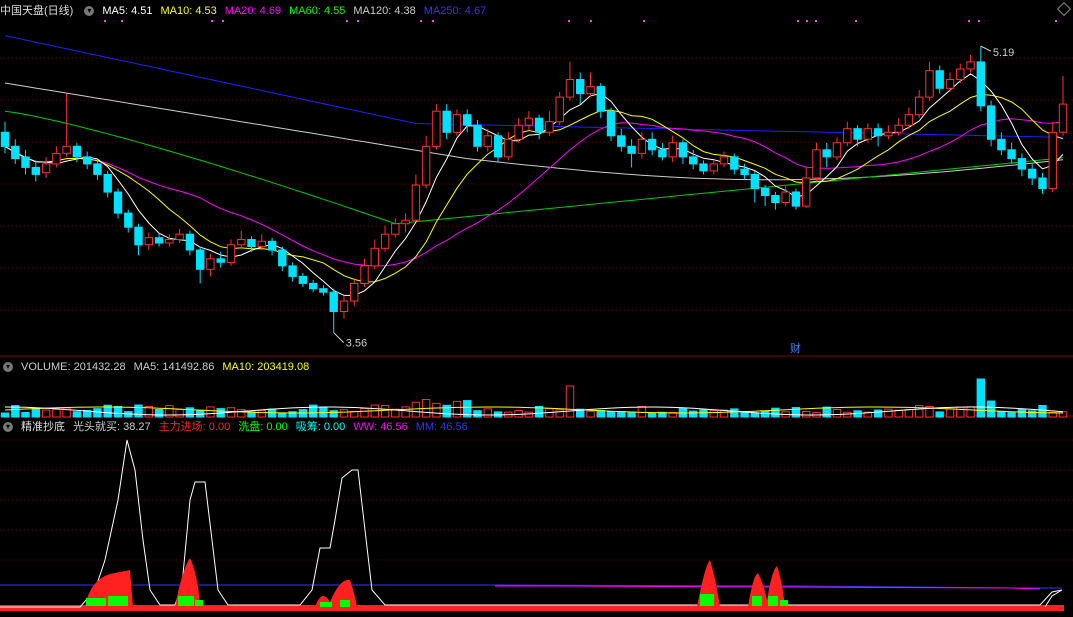 This screenshot has height=617, width=1073. What do you see at coordinates (986, 48) in the screenshot?
I see `high-pointer` at bounding box center [986, 48].